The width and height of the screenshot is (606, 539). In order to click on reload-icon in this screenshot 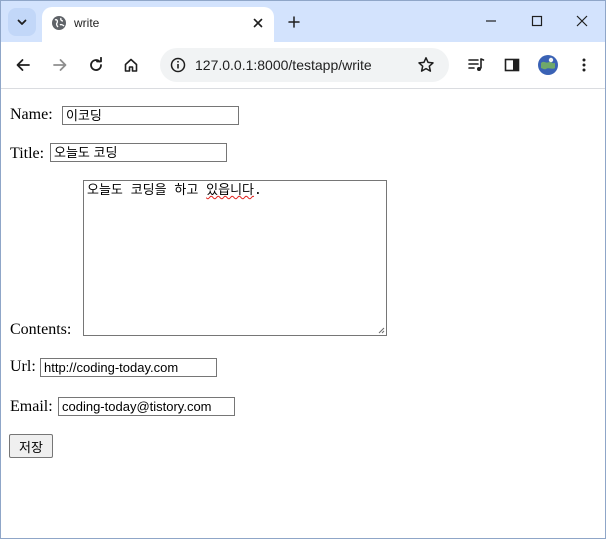, I will do `click(96, 64)`.